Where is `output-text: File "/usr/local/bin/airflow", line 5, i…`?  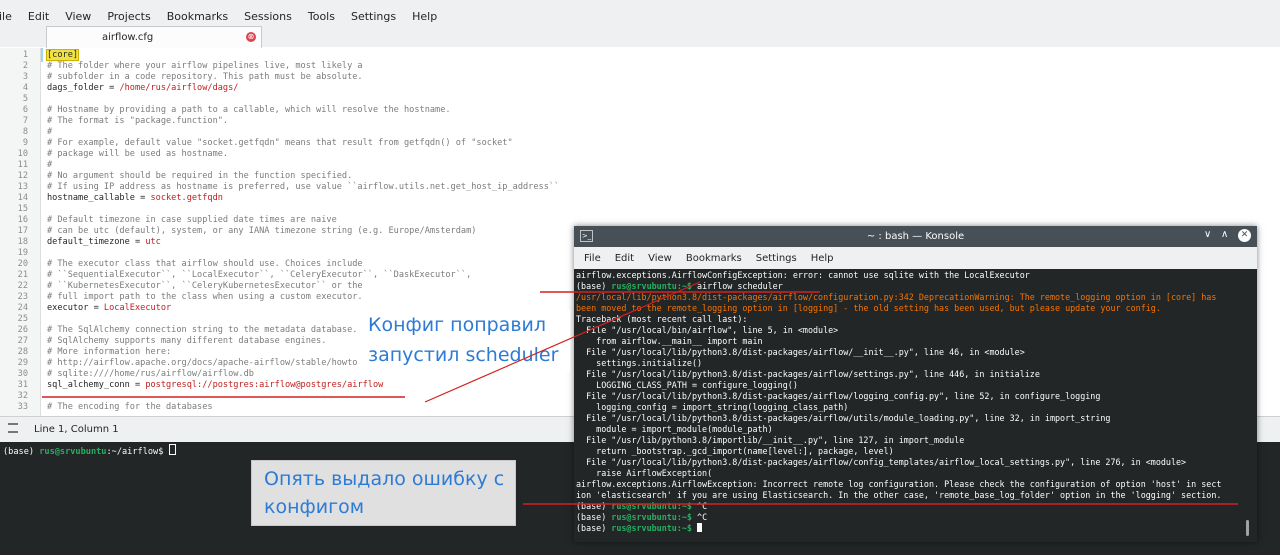 output-text: File "/usr/local/bin/airflow", line 5, i… is located at coordinates (707, 329).